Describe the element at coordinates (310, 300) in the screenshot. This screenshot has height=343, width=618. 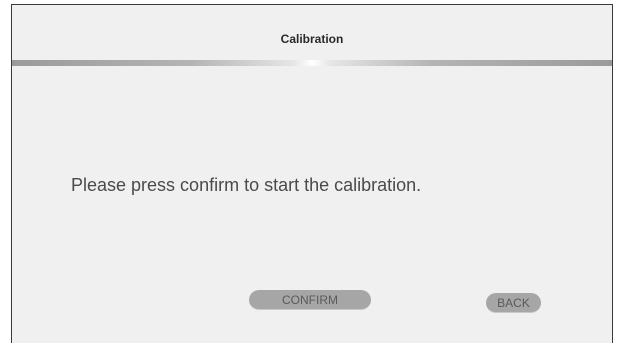
I see `confirm-button: CONFIRM` at that location.